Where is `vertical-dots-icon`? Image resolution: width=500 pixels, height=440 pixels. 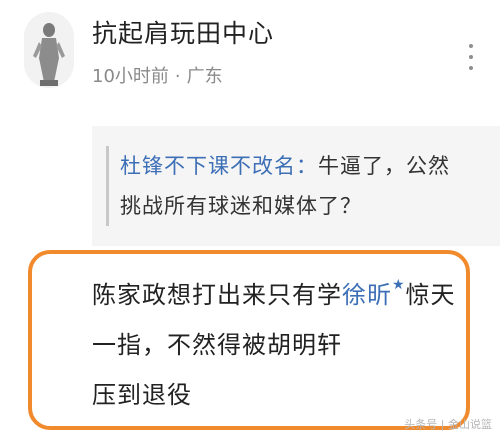 vertical-dots-icon is located at coordinates (471, 58).